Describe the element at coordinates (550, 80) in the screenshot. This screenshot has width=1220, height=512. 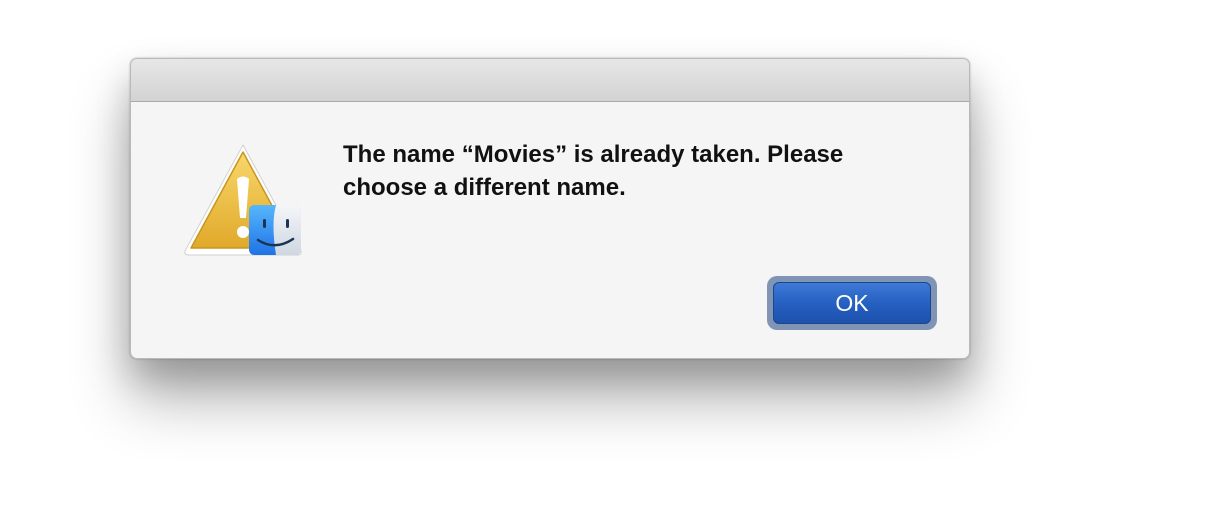
I see `dialog-titlebar` at that location.